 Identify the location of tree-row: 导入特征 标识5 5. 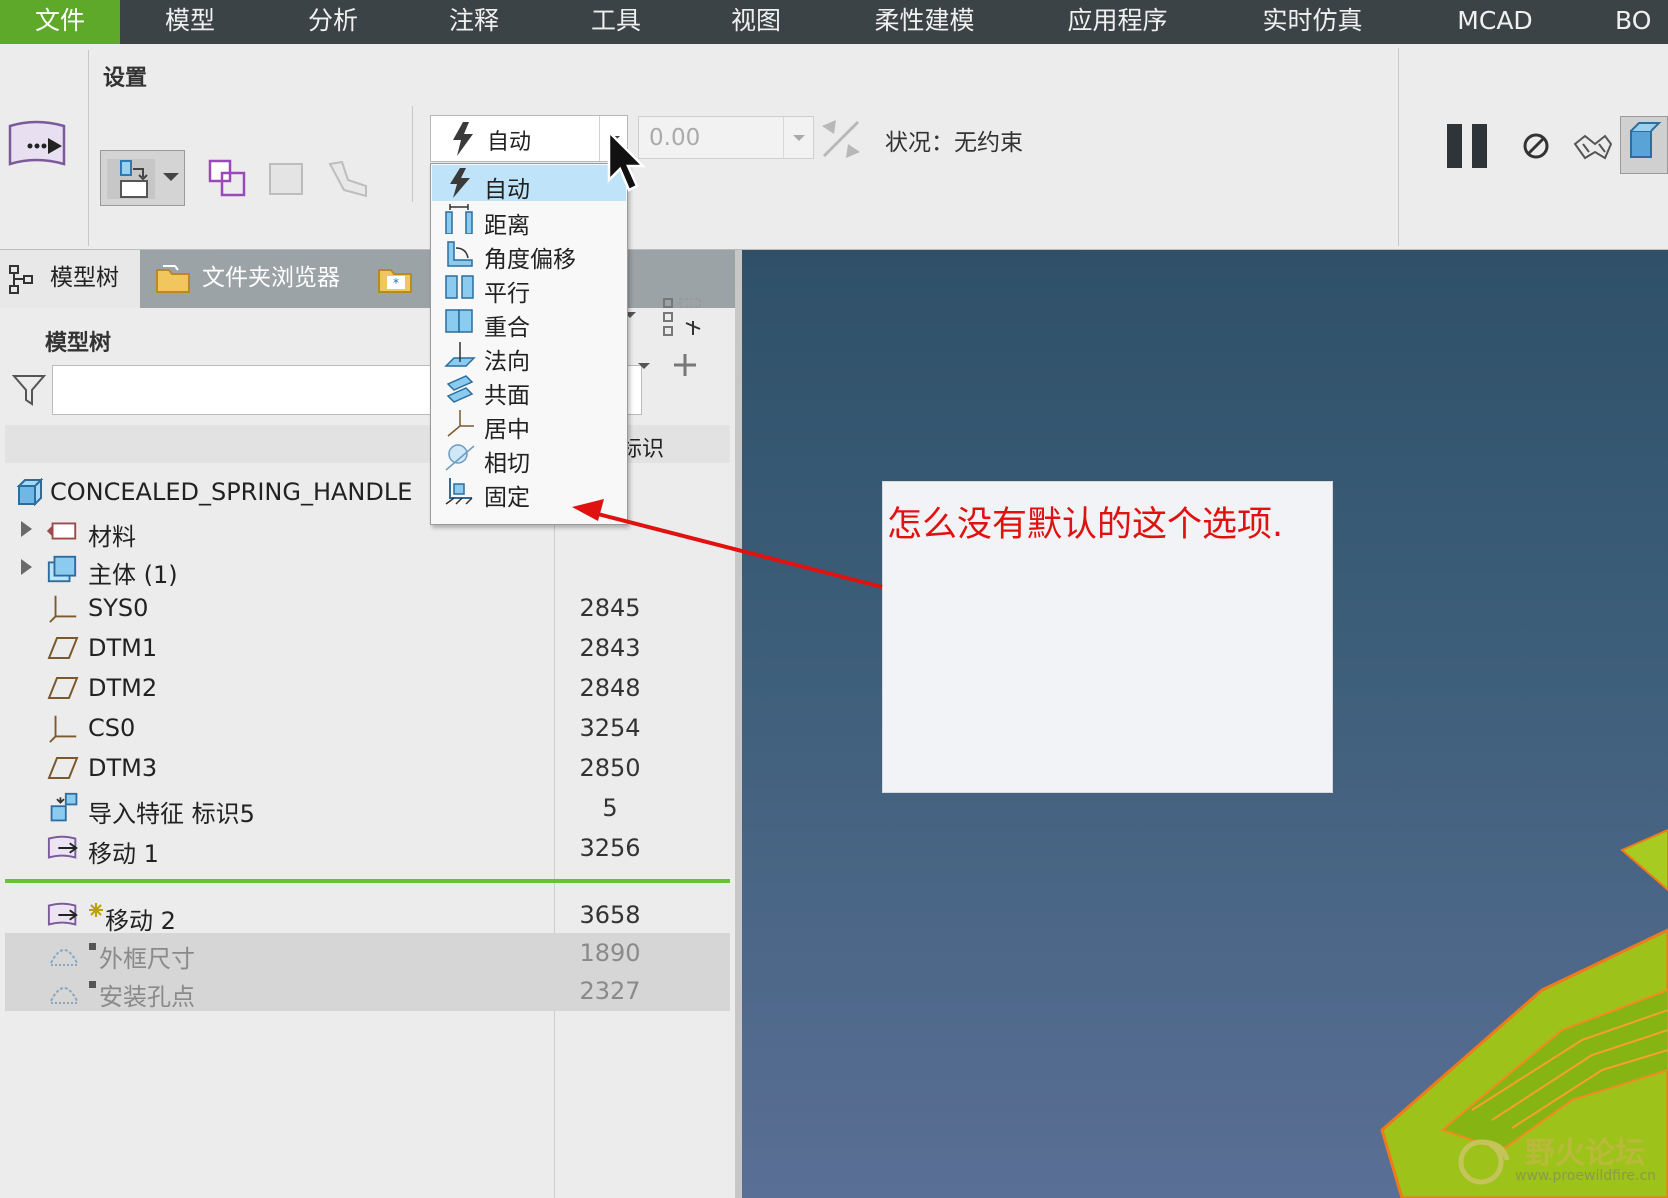
(367, 808).